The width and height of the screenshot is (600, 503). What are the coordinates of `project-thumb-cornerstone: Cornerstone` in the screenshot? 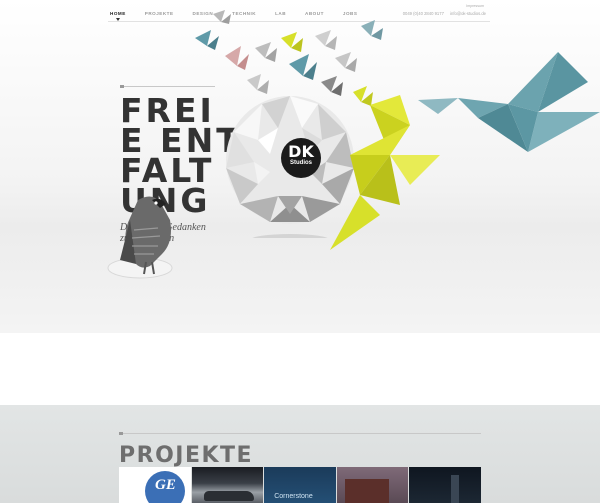 It's located at (300, 485).